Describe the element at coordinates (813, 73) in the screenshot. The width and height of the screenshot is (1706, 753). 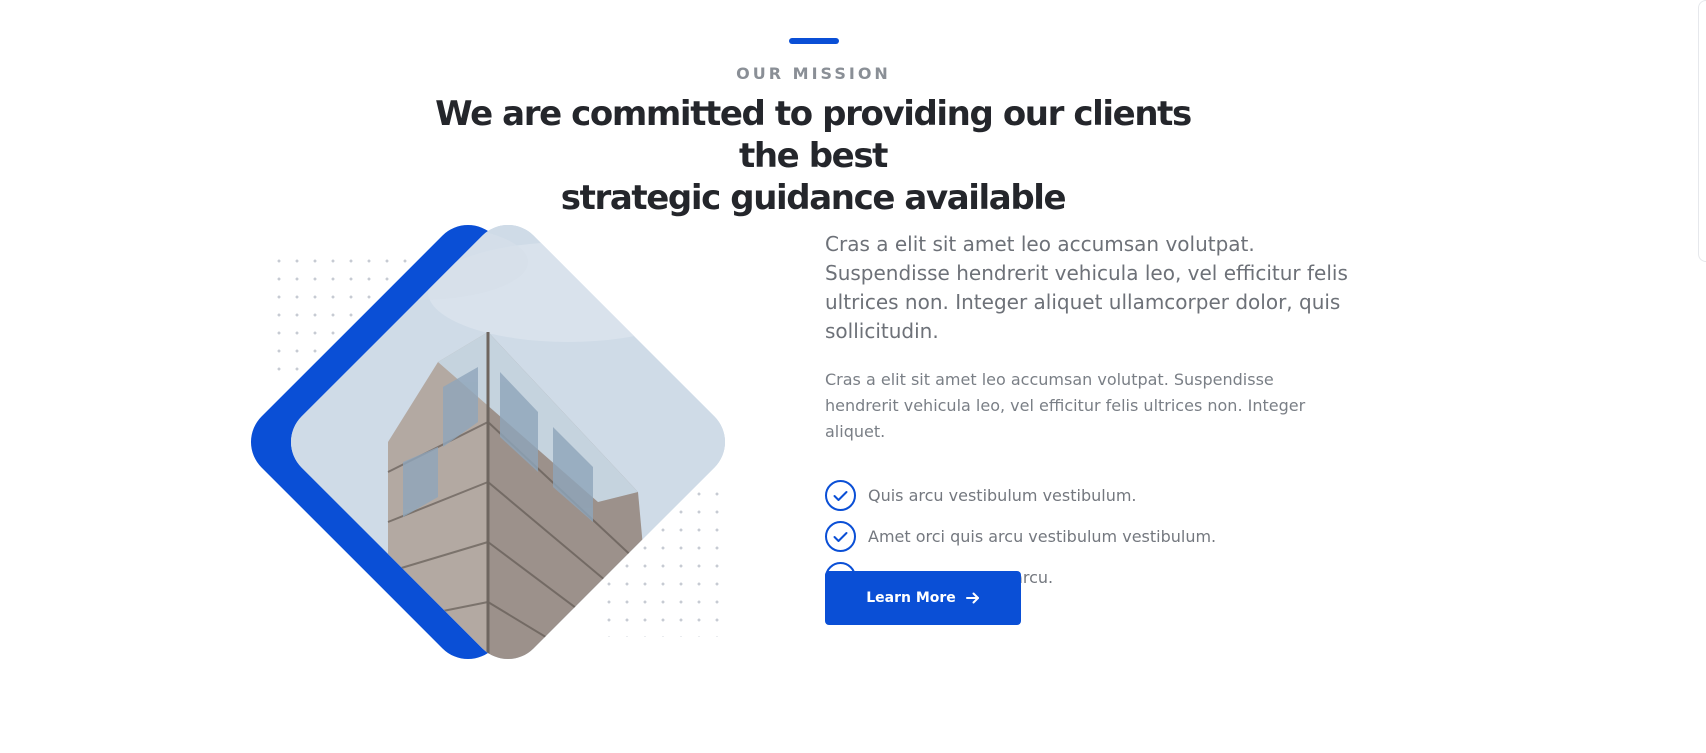
I see `section-eyebrow: OUR MISSION` at that location.